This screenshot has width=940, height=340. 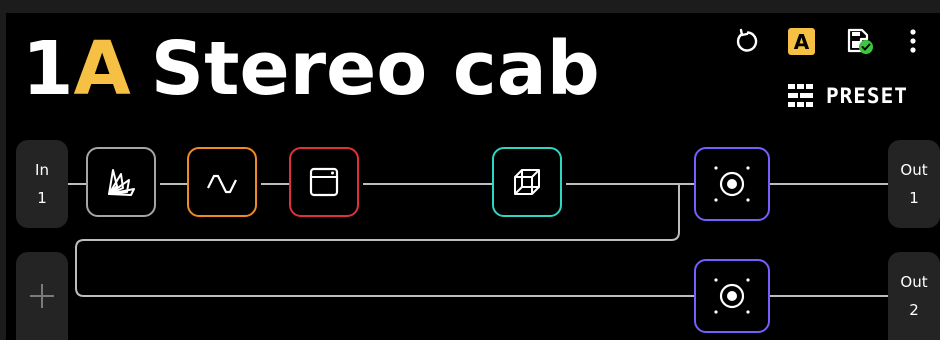 What do you see at coordinates (42, 170) in the screenshot?
I see `input-label: In` at bounding box center [42, 170].